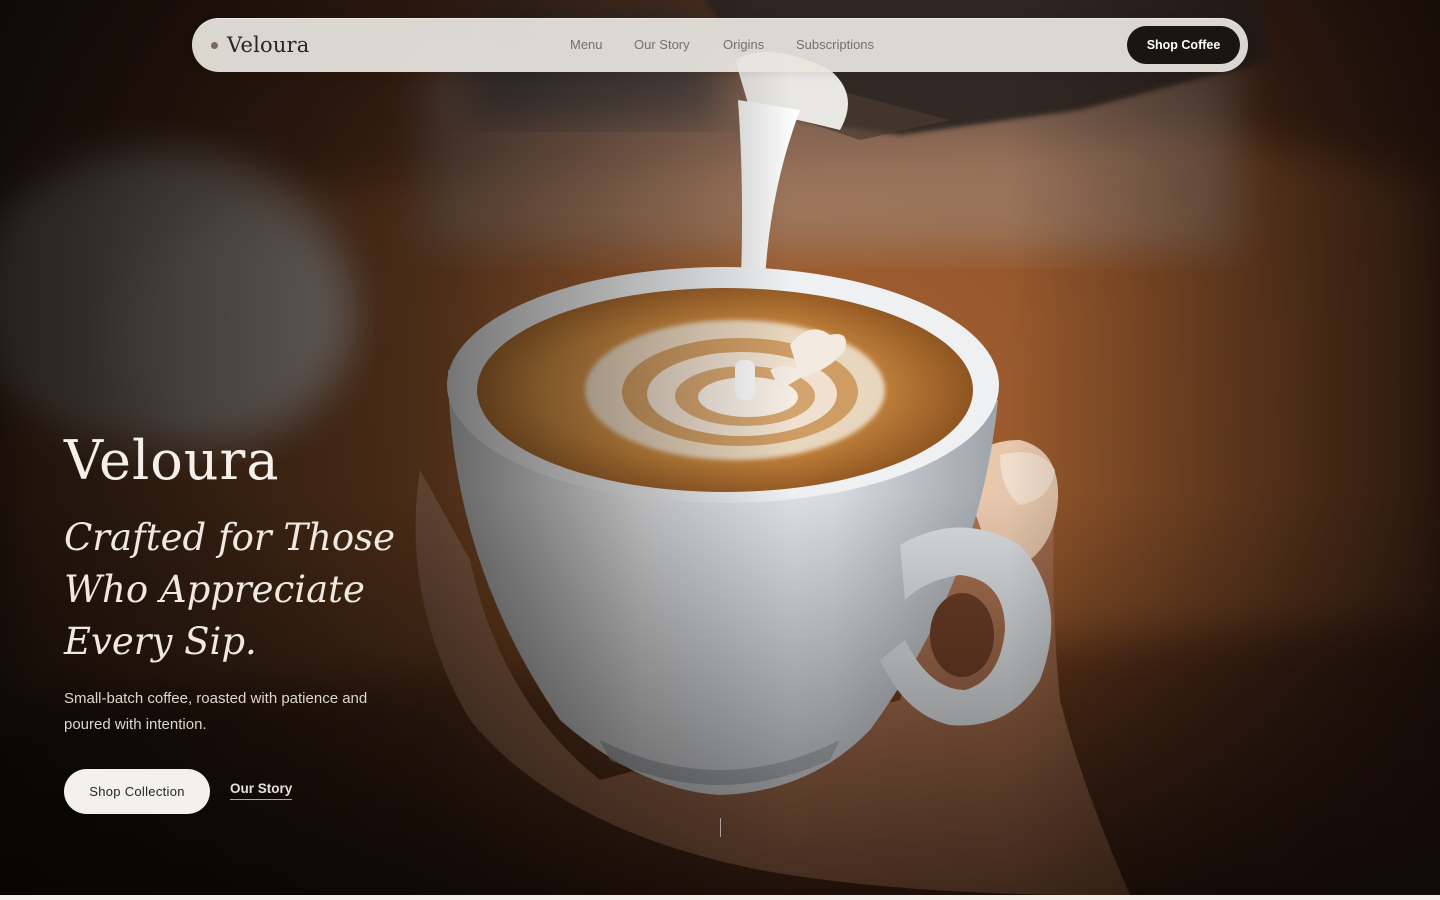 The width and height of the screenshot is (1440, 900). Describe the element at coordinates (720, 827) in the screenshot. I see `scroll-indicator` at that location.